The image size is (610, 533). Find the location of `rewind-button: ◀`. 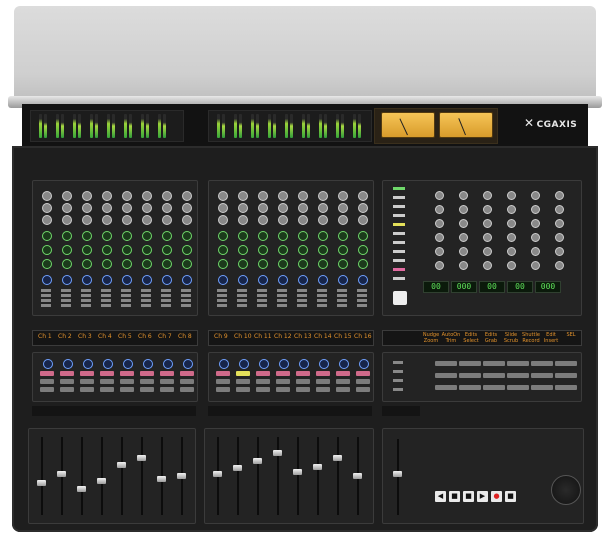

rewind-button: ◀ is located at coordinates (440, 496).